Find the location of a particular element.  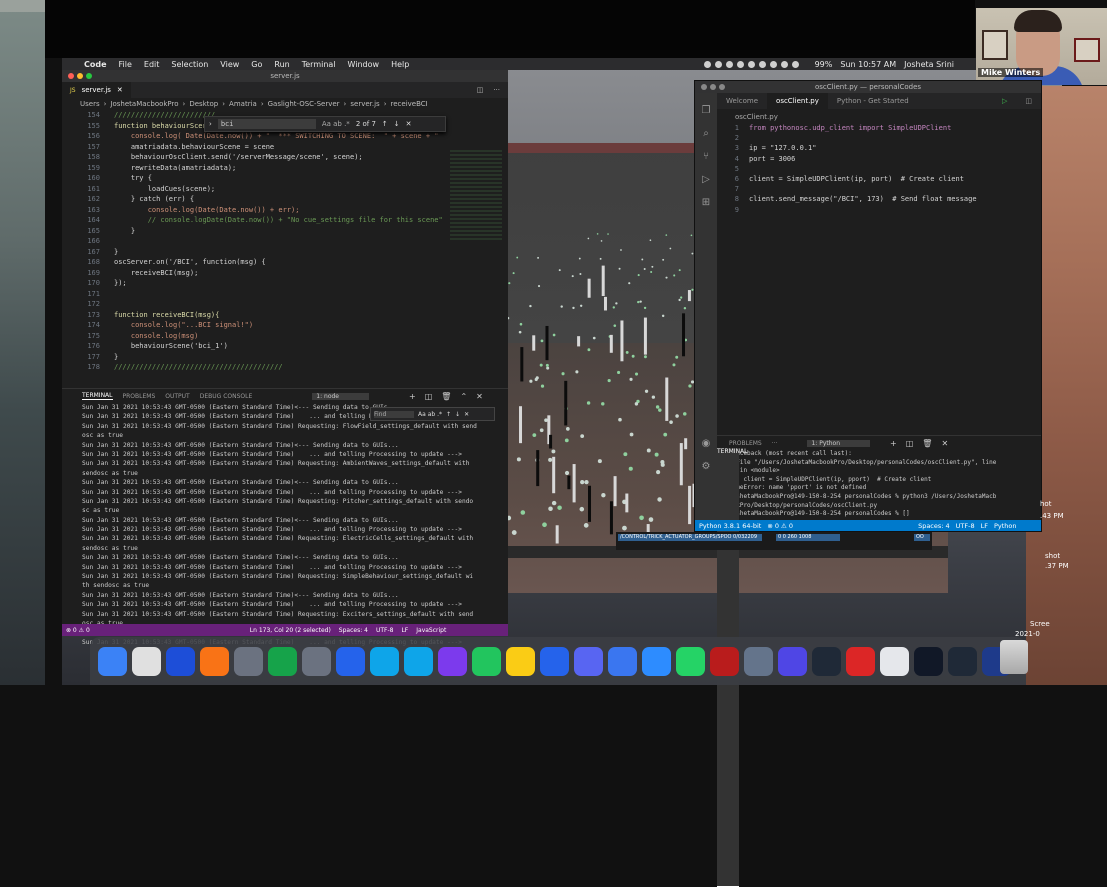

finder-icon is located at coordinates (112, 661).